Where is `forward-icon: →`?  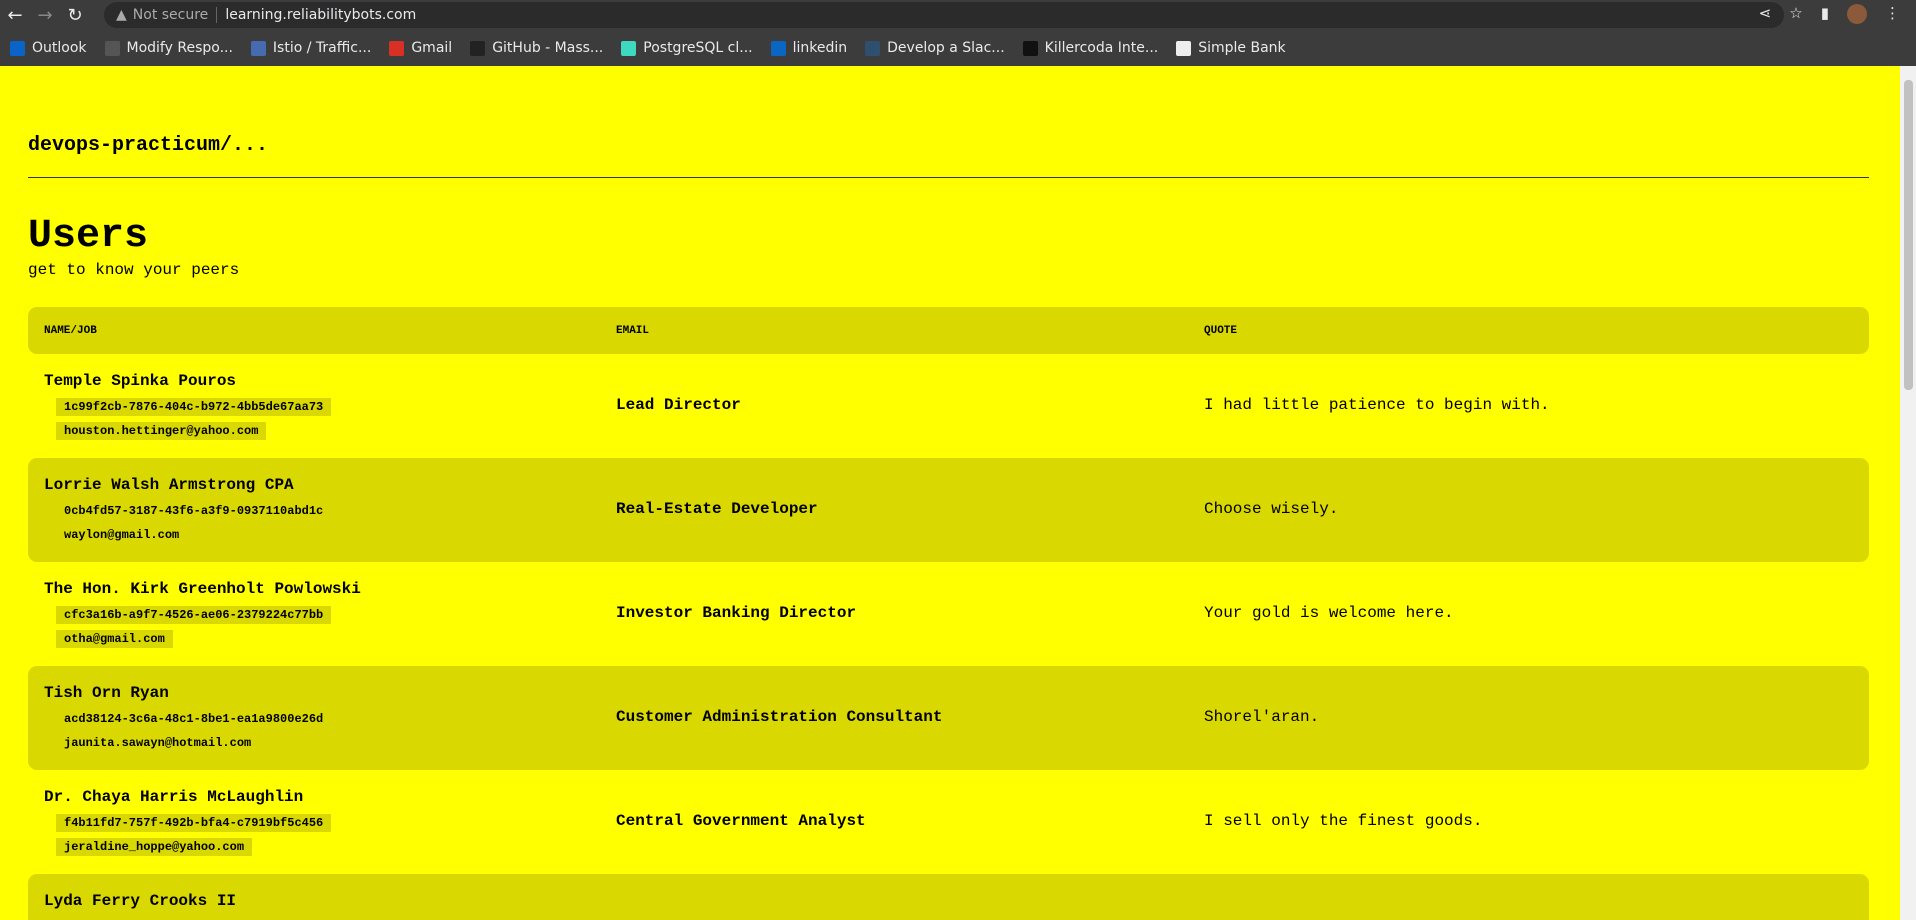
forward-icon: → is located at coordinates (45, 15).